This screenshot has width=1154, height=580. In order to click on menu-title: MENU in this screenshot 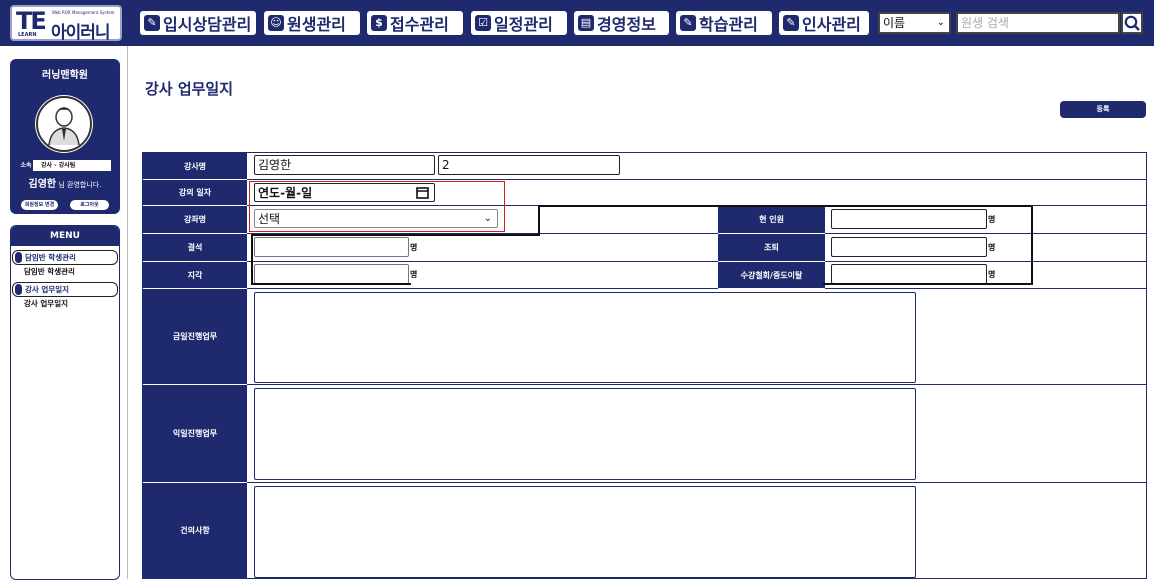, I will do `click(65, 236)`.